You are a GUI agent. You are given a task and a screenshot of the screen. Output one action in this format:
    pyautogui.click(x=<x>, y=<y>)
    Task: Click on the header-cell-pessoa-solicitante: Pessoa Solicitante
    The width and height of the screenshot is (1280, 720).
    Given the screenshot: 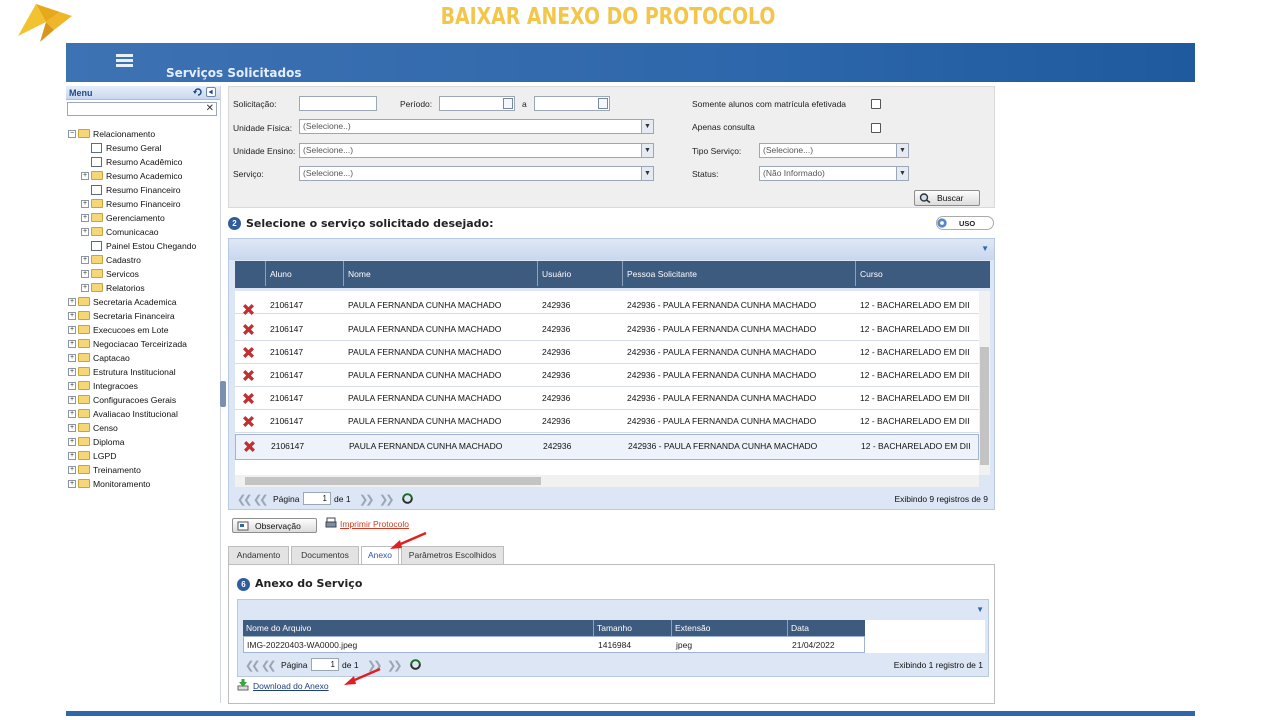 What is the action you would take?
    pyautogui.click(x=738, y=273)
    